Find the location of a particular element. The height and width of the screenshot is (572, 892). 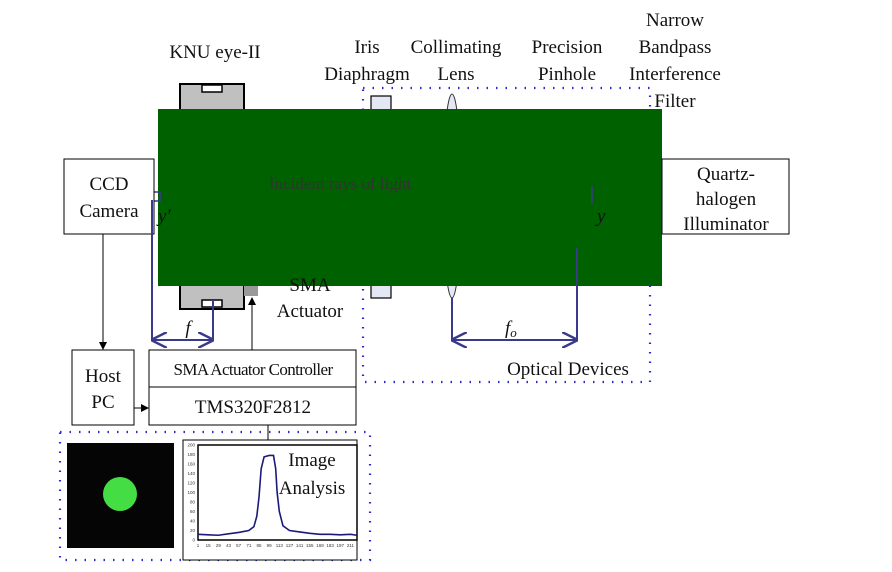

fo-label: fo is located at coordinates (511, 329).